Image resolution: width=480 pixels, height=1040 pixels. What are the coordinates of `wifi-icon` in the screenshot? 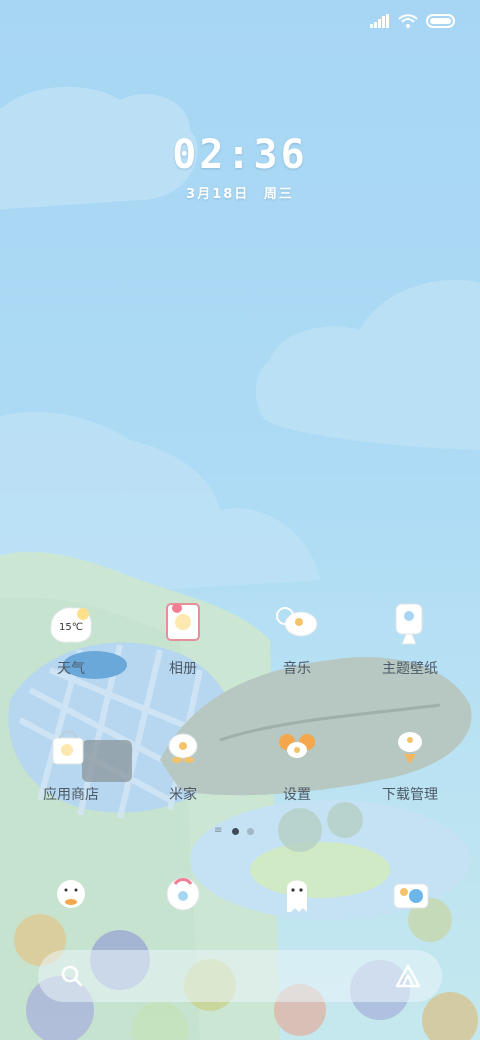 It's located at (408, 21).